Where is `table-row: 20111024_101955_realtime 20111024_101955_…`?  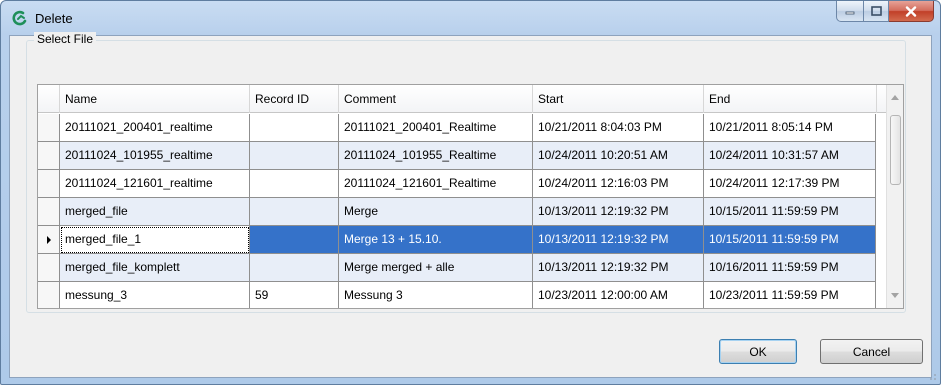
table-row: 20111024_101955_realtime 20111024_101955_… is located at coordinates (462, 156).